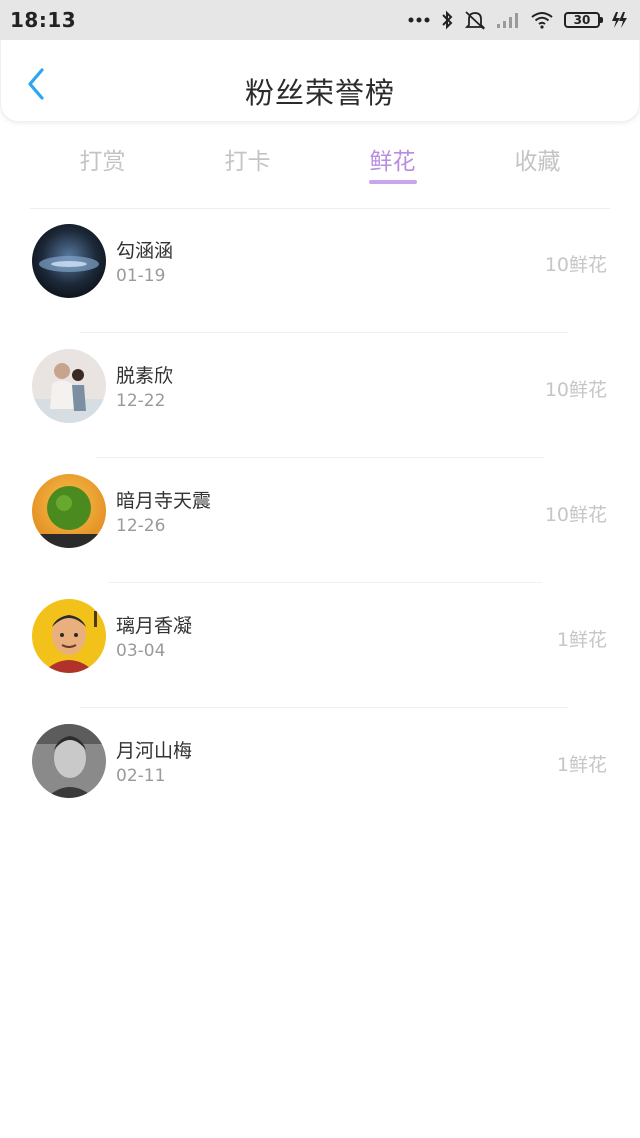  I want to click on tab-checkin: 打卡, so click(247, 168).